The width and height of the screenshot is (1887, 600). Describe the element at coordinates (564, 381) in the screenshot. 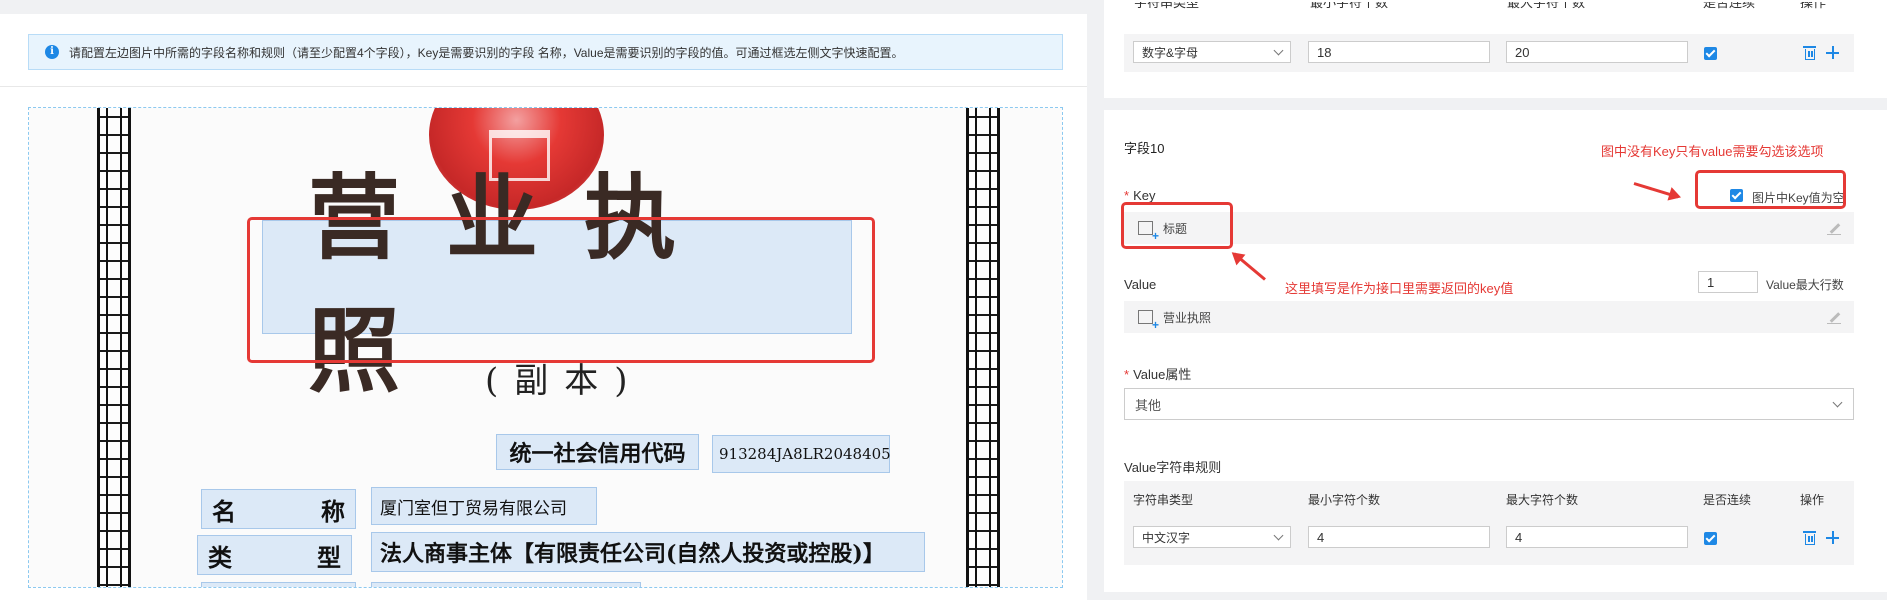

I see `license-subtitle: (副本)` at that location.